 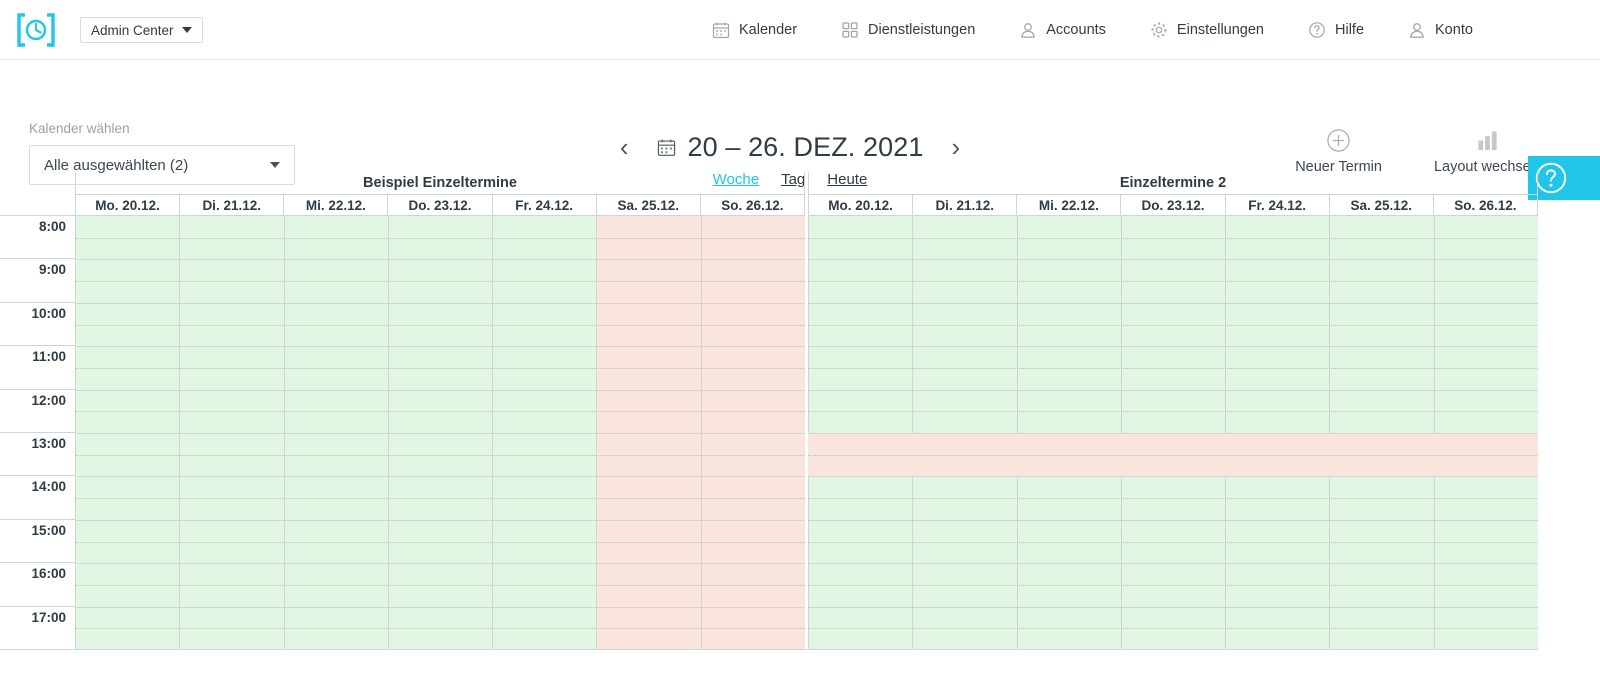 What do you see at coordinates (37, 583) in the screenshot?
I see `time-label: 16:00` at bounding box center [37, 583].